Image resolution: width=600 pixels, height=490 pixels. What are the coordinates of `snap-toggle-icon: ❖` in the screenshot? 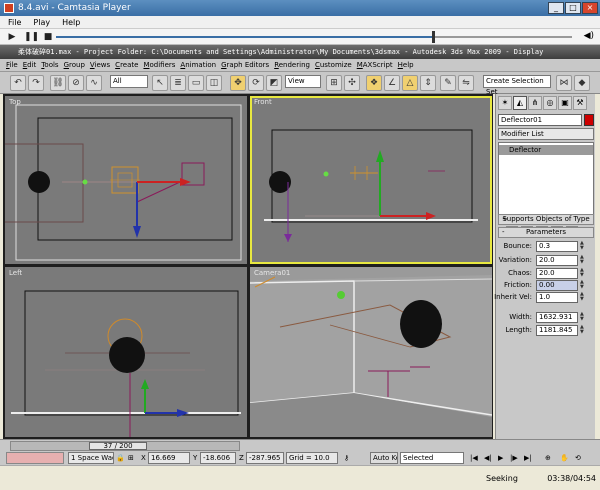 It's located at (374, 83).